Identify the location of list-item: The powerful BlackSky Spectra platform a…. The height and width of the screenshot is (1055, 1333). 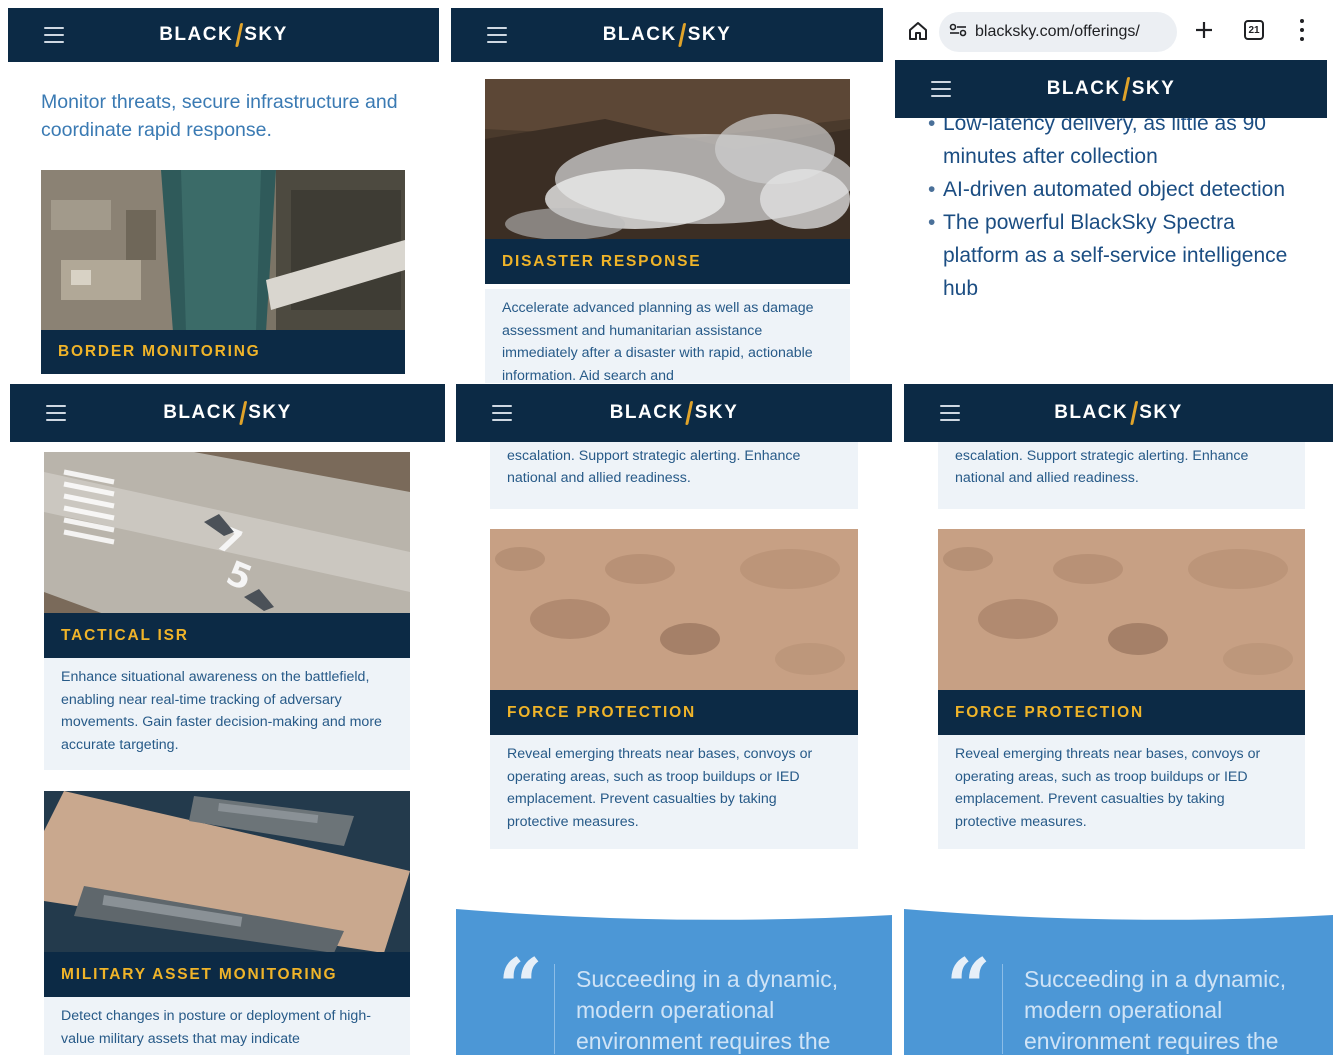
(1117, 255).